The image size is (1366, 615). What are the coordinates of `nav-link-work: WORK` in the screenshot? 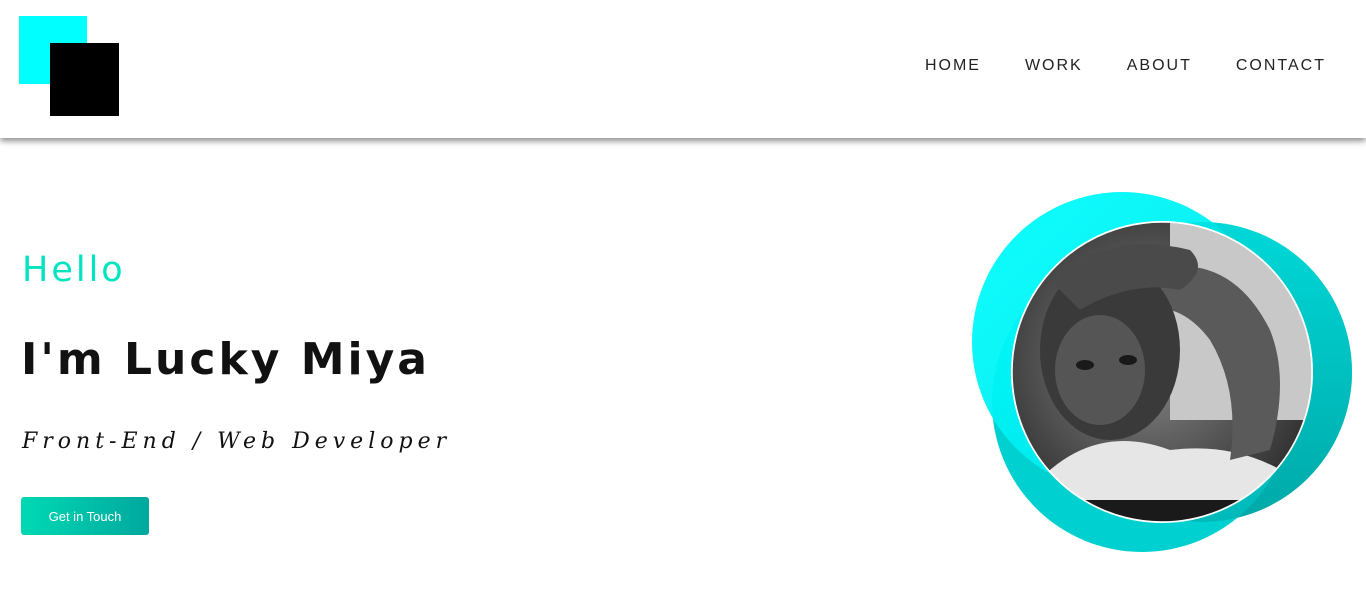 It's located at (1054, 66).